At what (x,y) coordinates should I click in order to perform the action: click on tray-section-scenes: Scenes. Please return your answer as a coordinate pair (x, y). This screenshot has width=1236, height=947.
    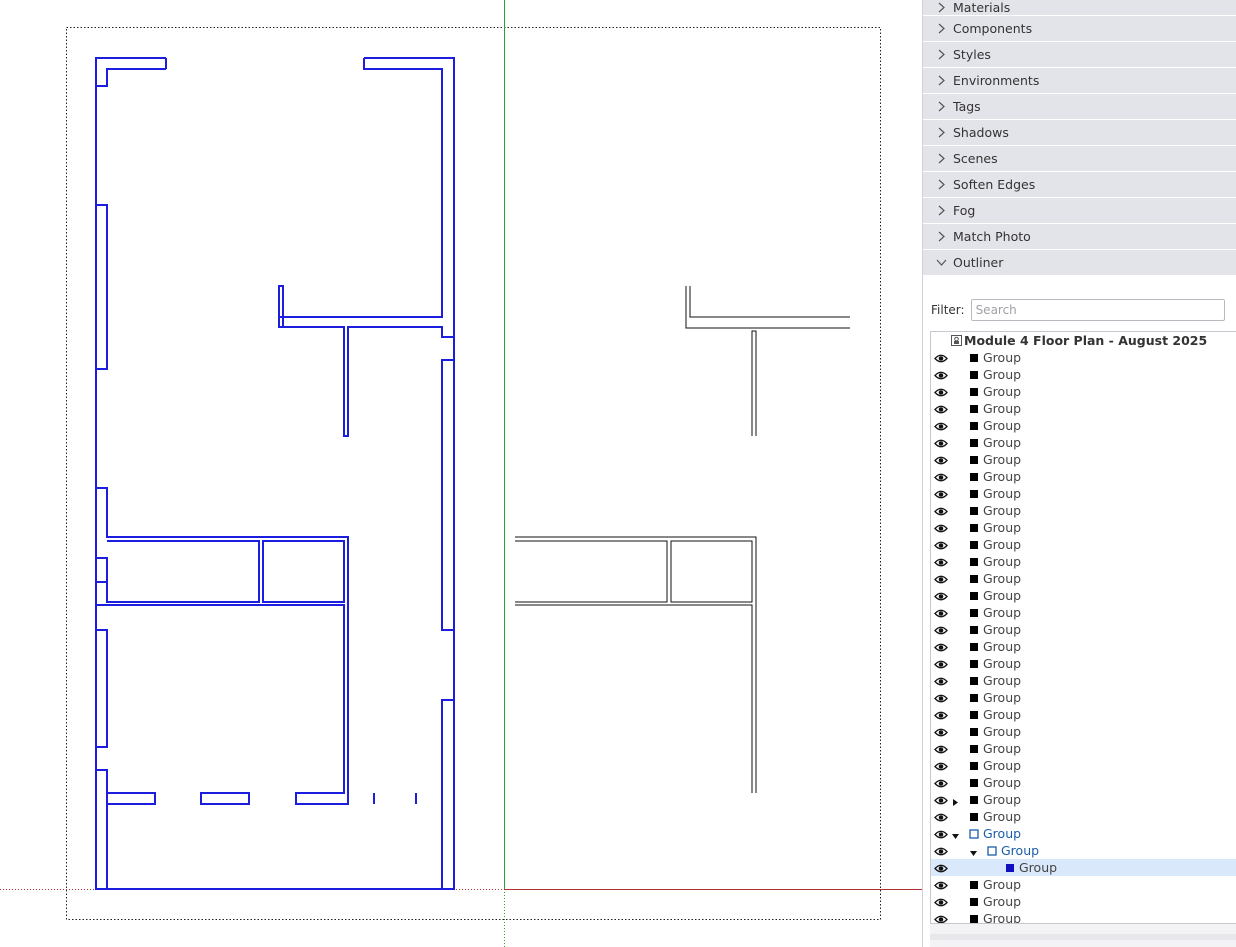
    Looking at the image, I should click on (1079, 159).